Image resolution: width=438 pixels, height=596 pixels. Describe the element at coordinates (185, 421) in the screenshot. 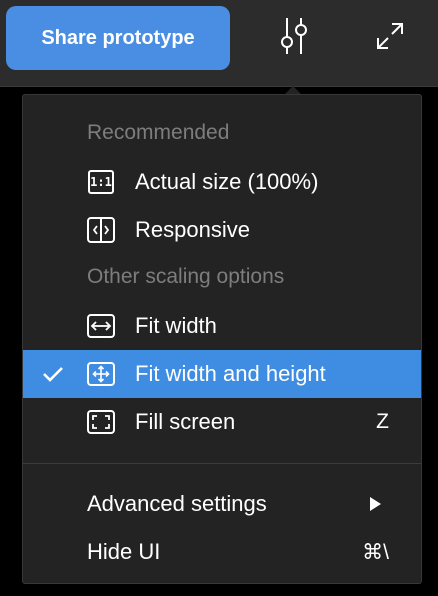

I see `menu-item-label: Fill screen` at that location.